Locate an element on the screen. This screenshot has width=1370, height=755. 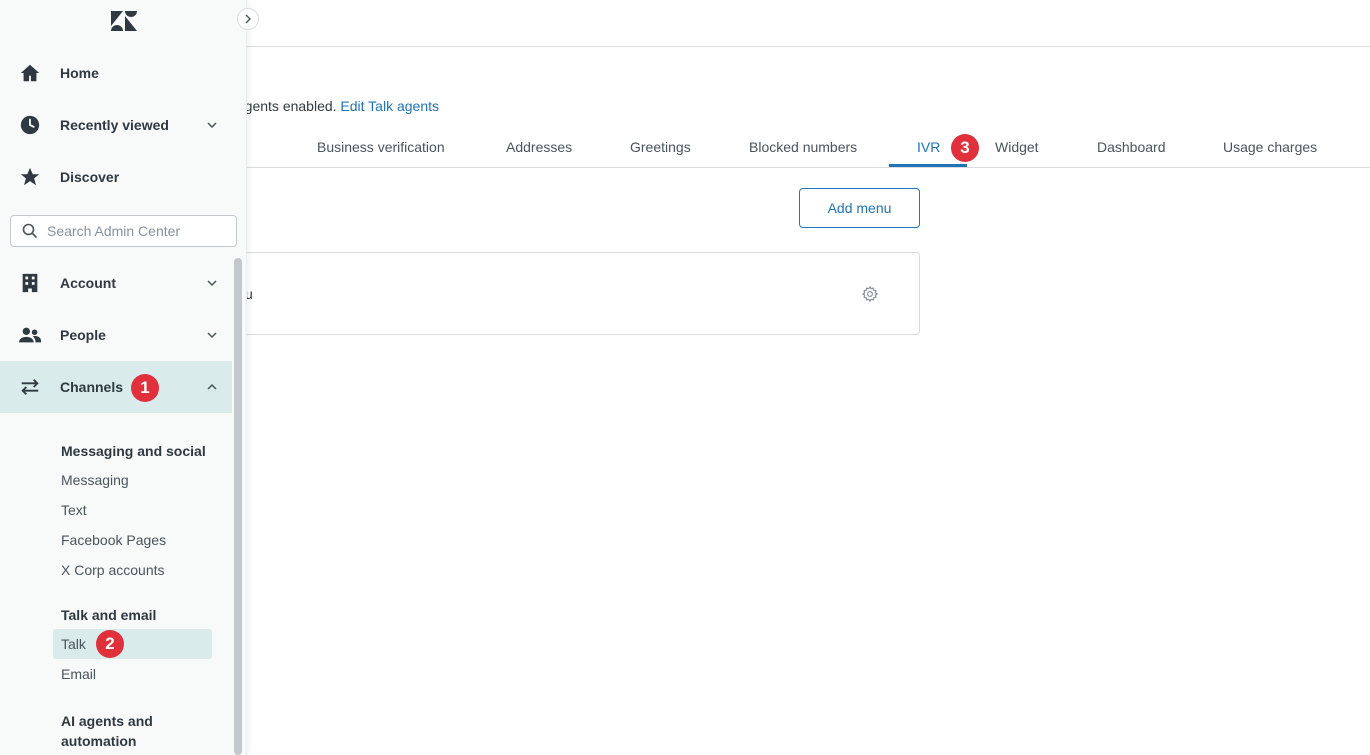
page-subtitle: k agents enabled. Edit Talk agents is located at coordinates (332, 106).